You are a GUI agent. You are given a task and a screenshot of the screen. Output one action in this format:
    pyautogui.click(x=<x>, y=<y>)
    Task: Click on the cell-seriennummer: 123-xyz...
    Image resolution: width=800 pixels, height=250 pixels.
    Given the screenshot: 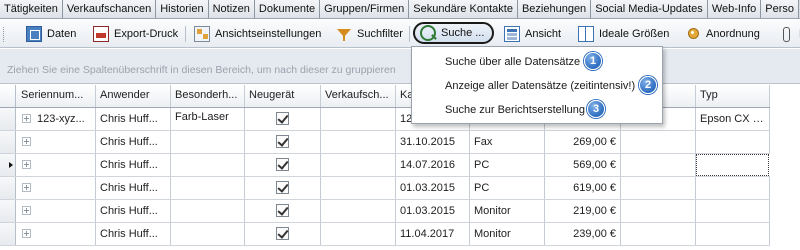 What is the action you would take?
    pyautogui.click(x=56, y=119)
    